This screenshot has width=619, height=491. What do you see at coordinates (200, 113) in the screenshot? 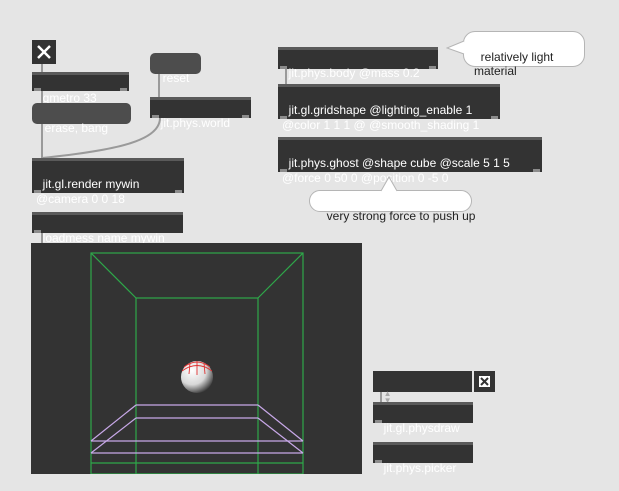
I see `jit-phys-world-object: jit.phys.world` at bounding box center [200, 113].